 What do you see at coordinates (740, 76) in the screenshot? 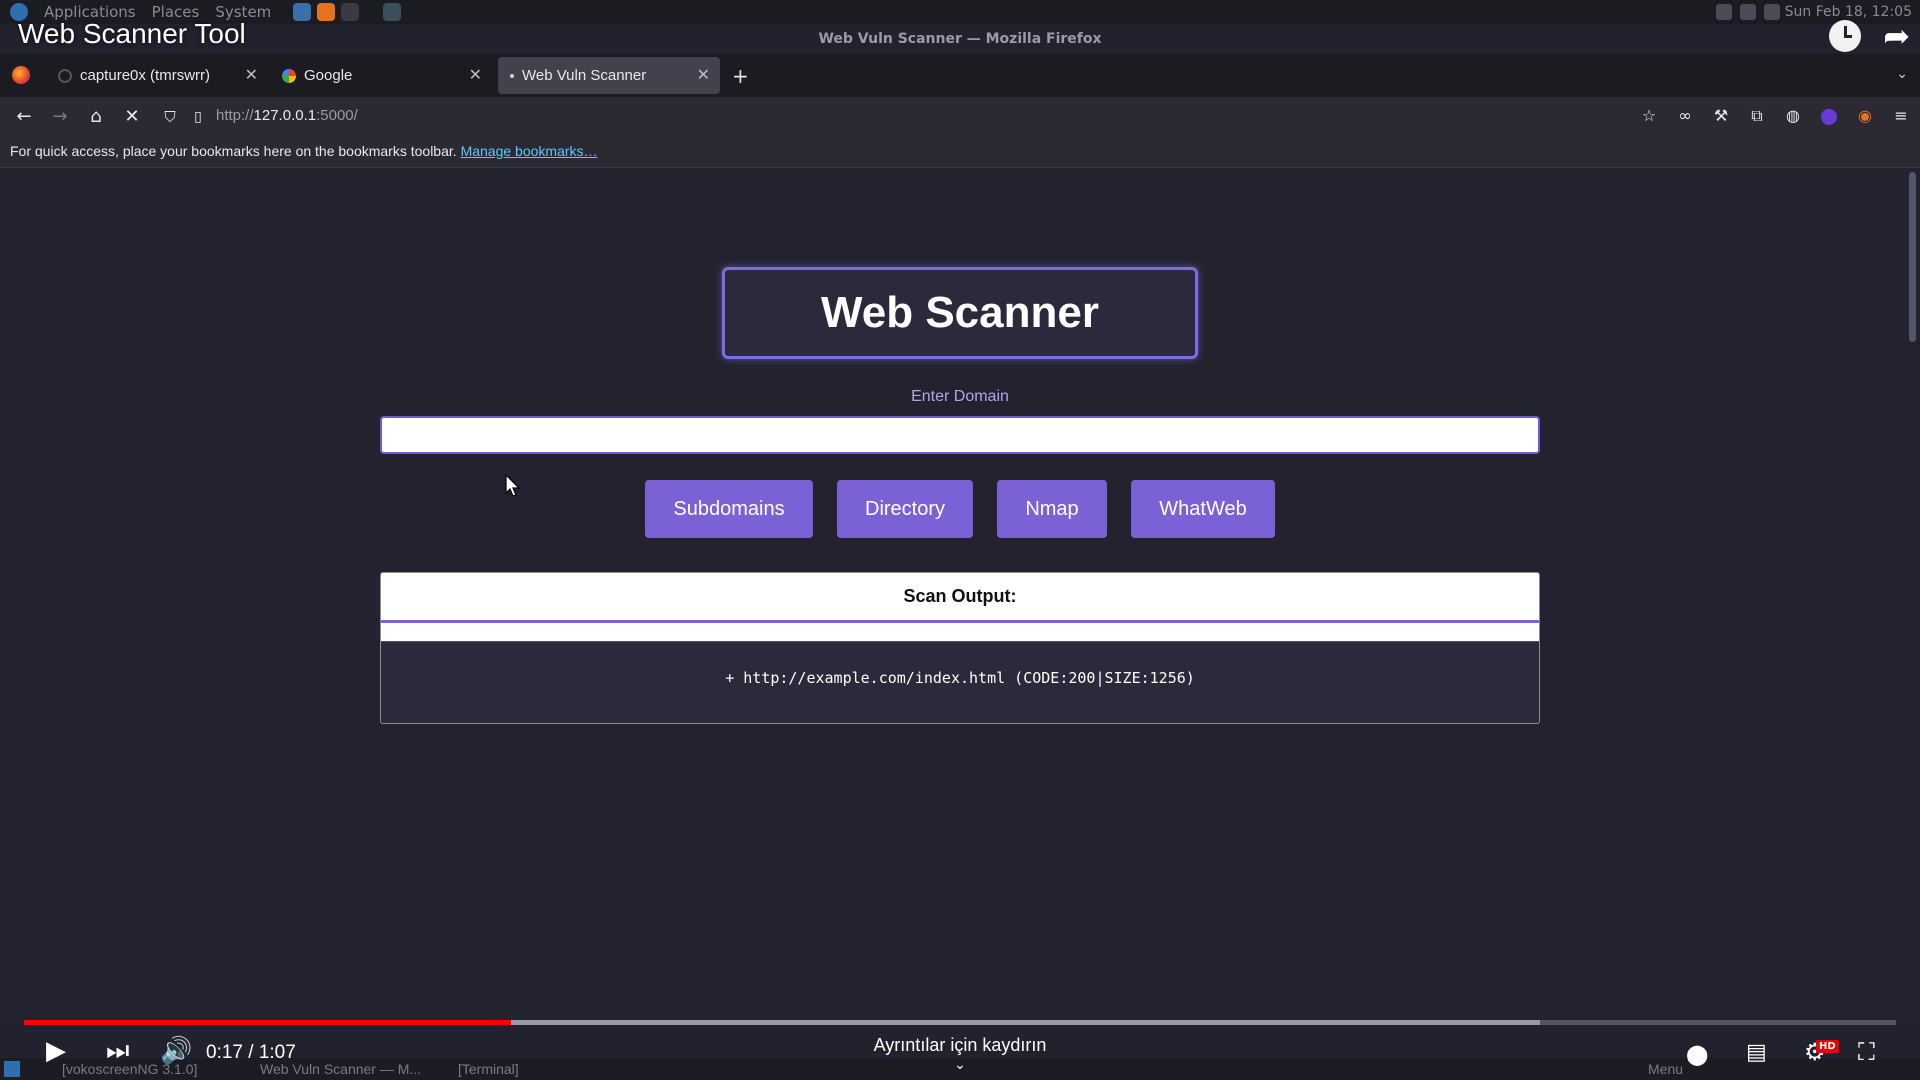
I see `new-tab-button: +` at bounding box center [740, 76].